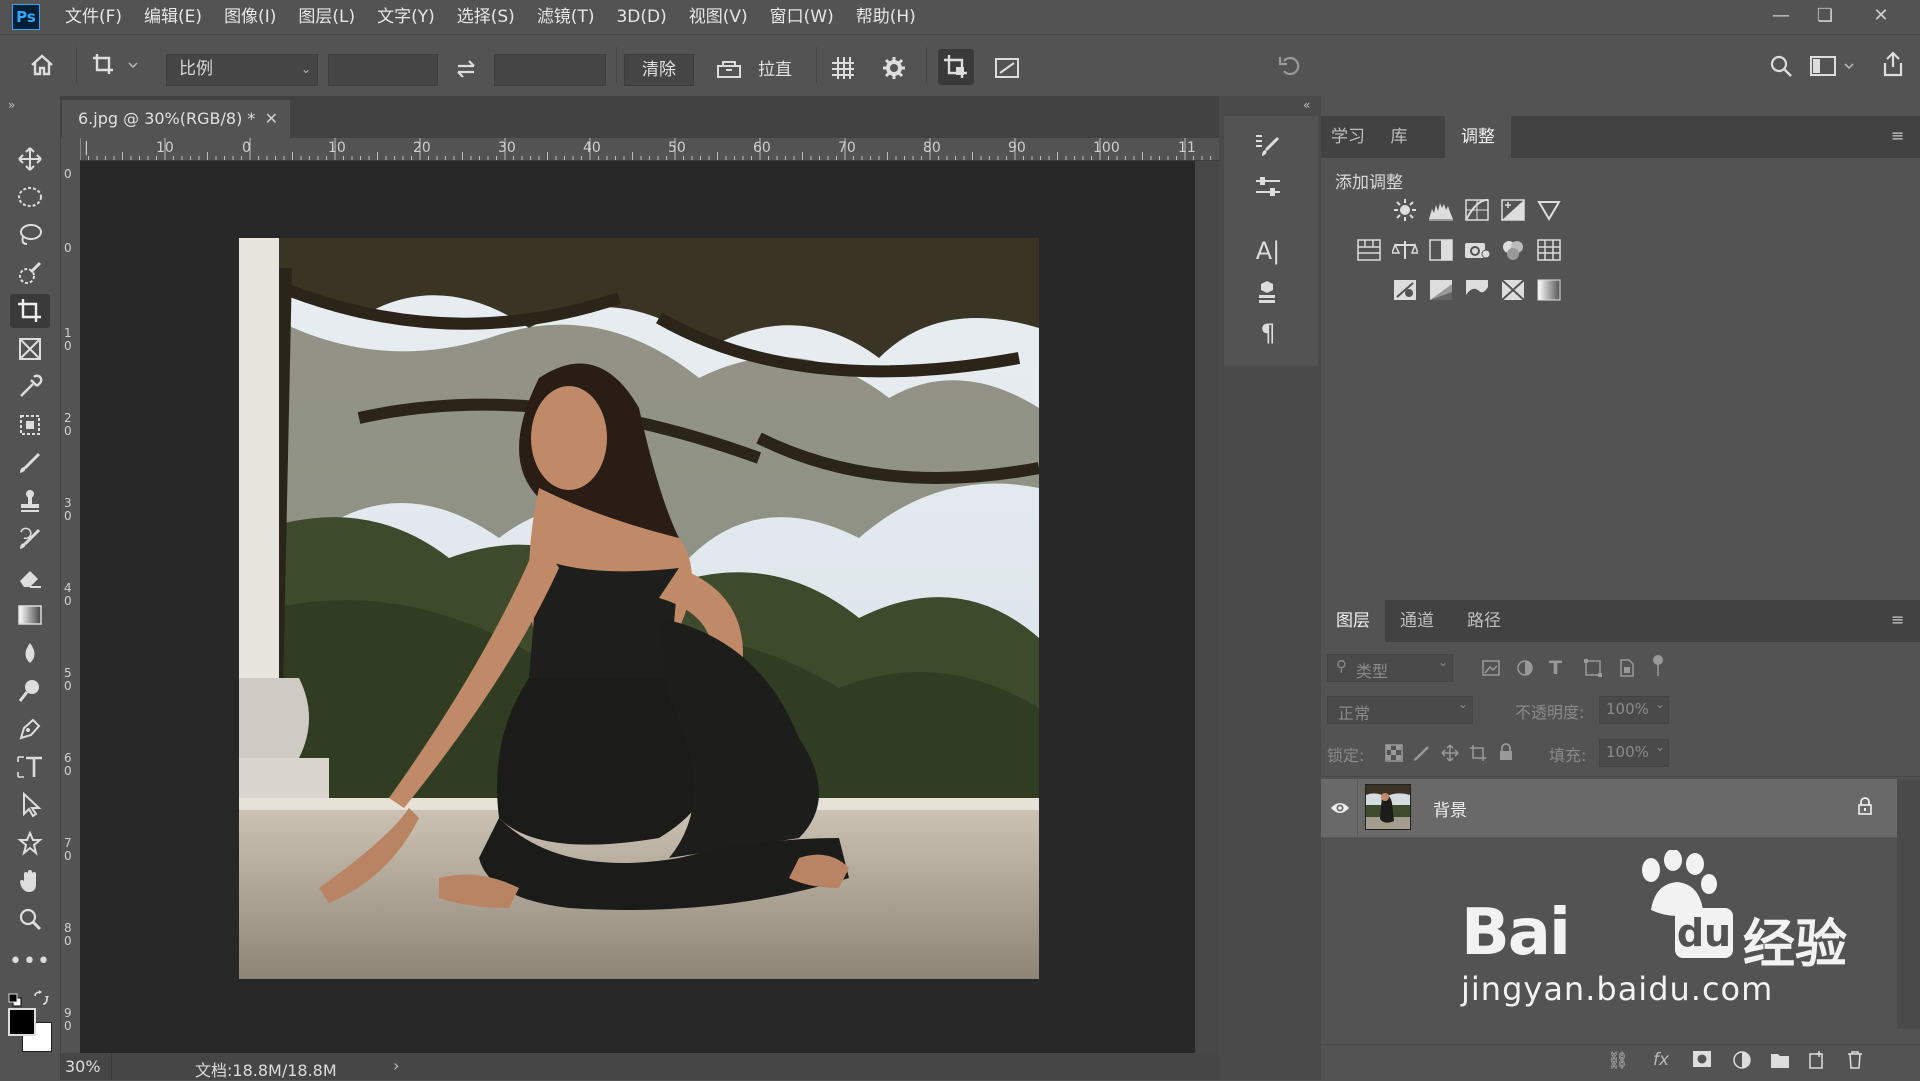  Describe the element at coordinates (1658, 666) in the screenshot. I see `filter-toggle-icon` at that location.